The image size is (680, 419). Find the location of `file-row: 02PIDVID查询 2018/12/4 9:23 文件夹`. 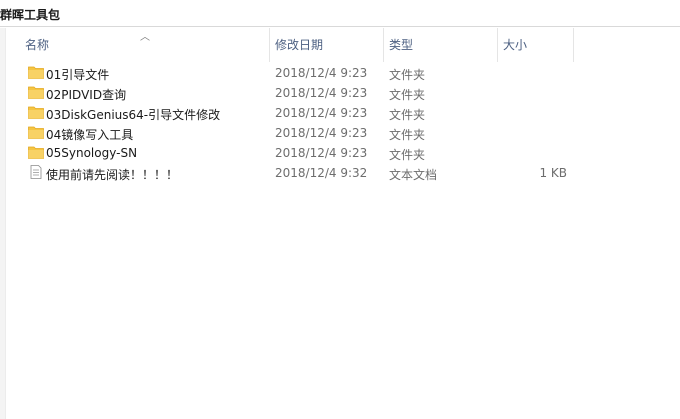

file-row: 02PIDVID查询 2018/12/4 9:23 文件夹 is located at coordinates (343, 93).